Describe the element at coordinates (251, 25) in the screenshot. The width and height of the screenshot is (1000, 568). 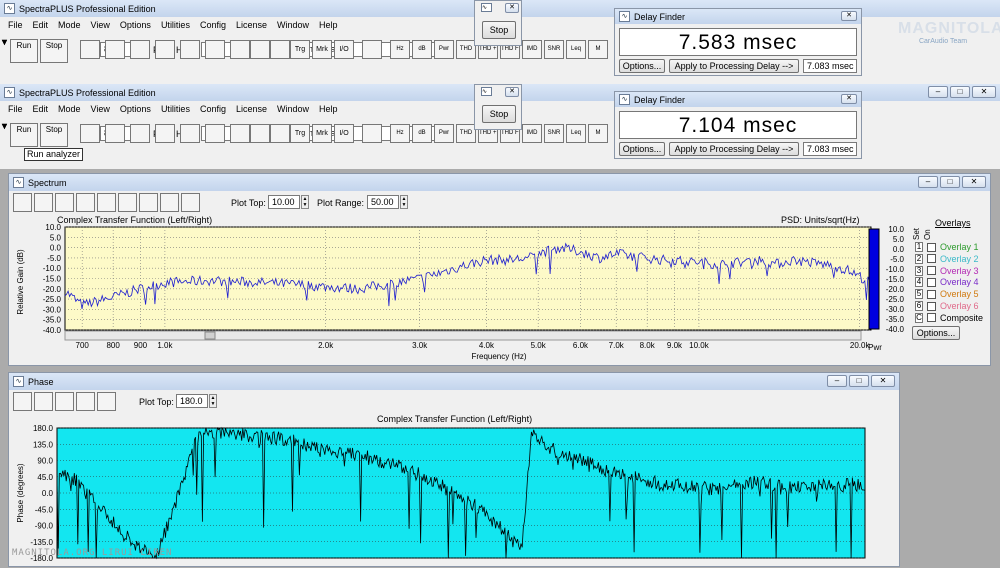
I see `menu-item-license: License` at that location.